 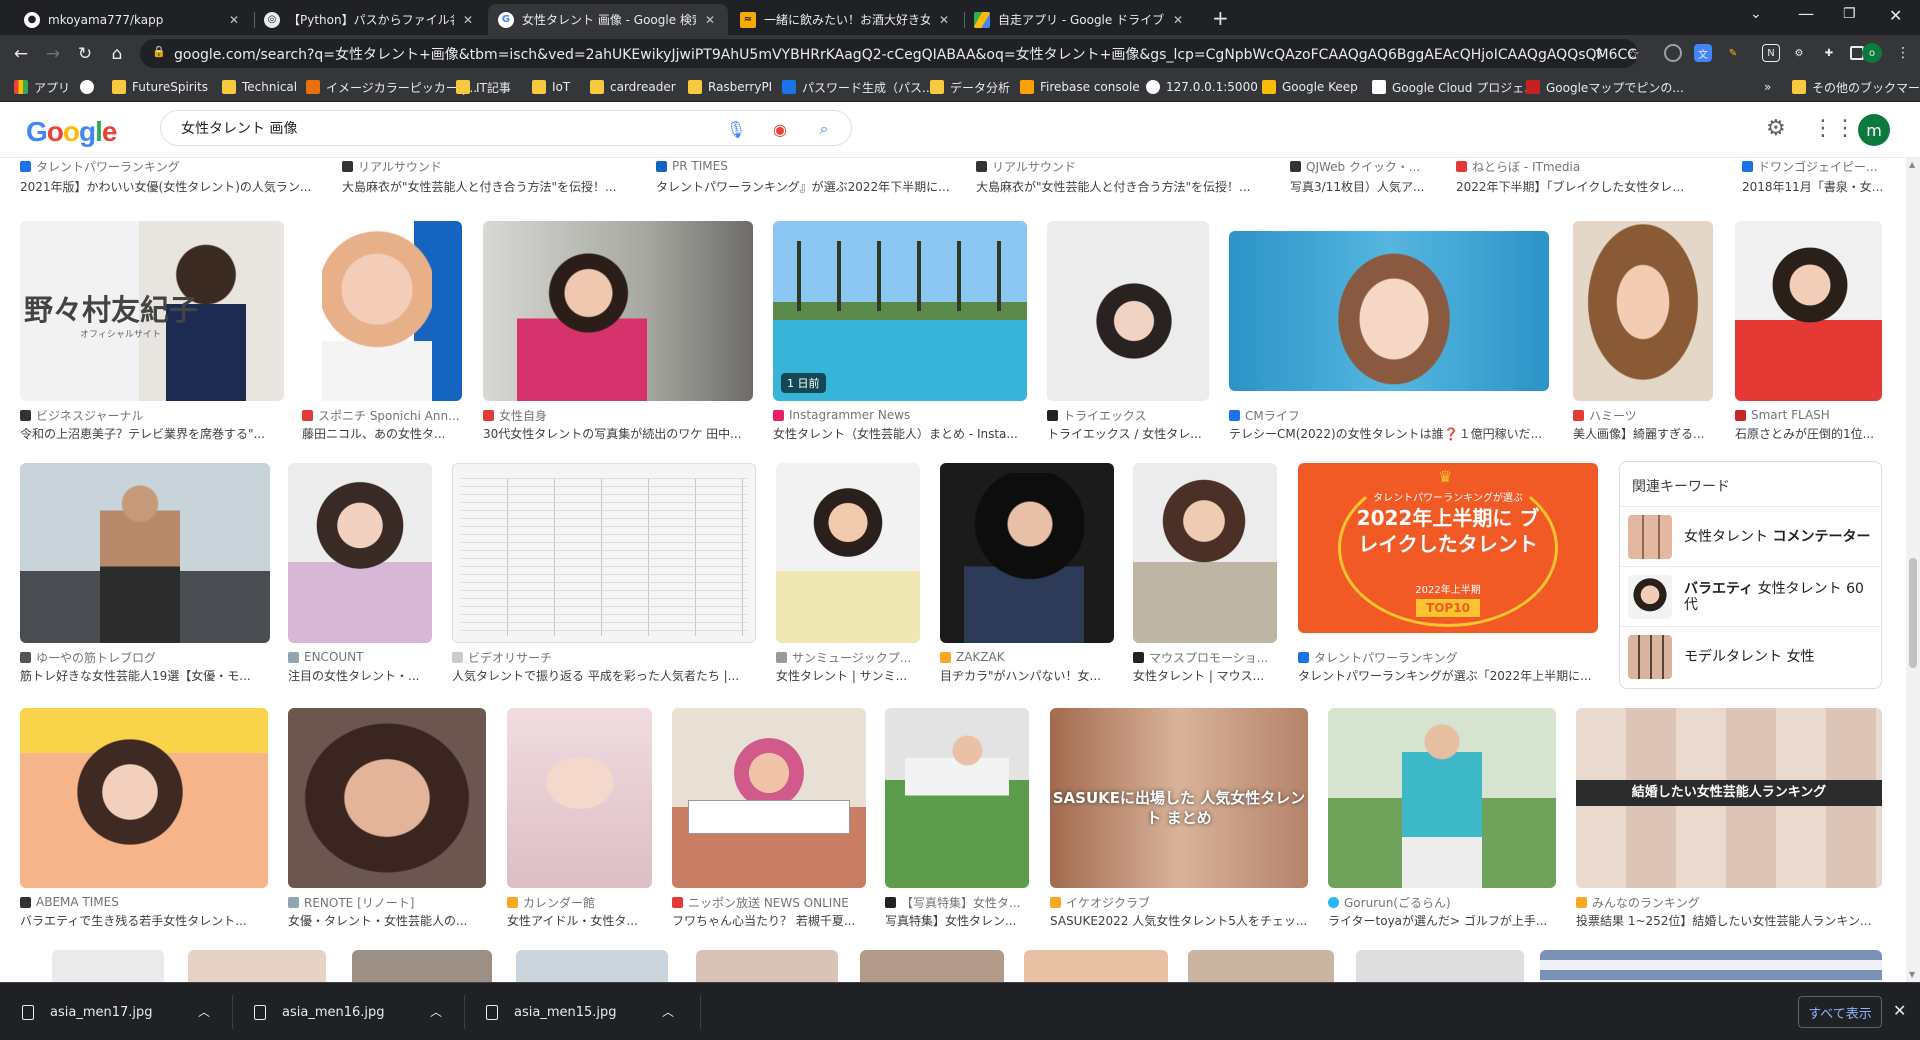 I want to click on minimize-icon: —, so click(x=1806, y=13).